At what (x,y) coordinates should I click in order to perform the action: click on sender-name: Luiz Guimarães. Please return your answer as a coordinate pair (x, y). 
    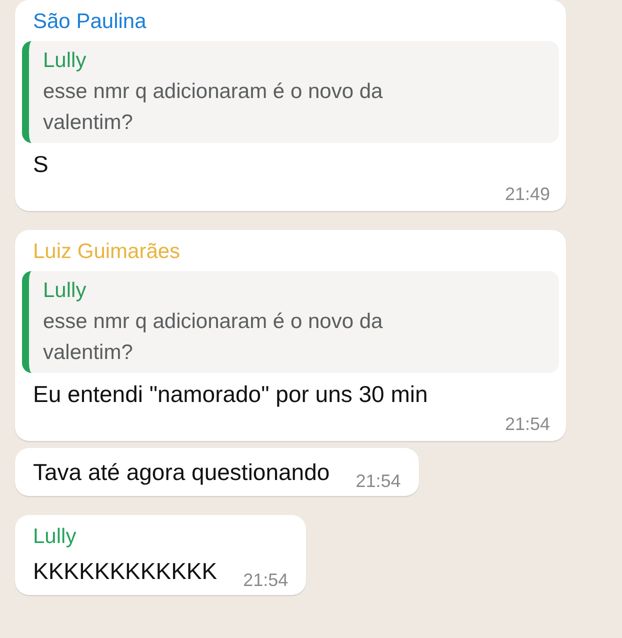
    Looking at the image, I should click on (107, 252).